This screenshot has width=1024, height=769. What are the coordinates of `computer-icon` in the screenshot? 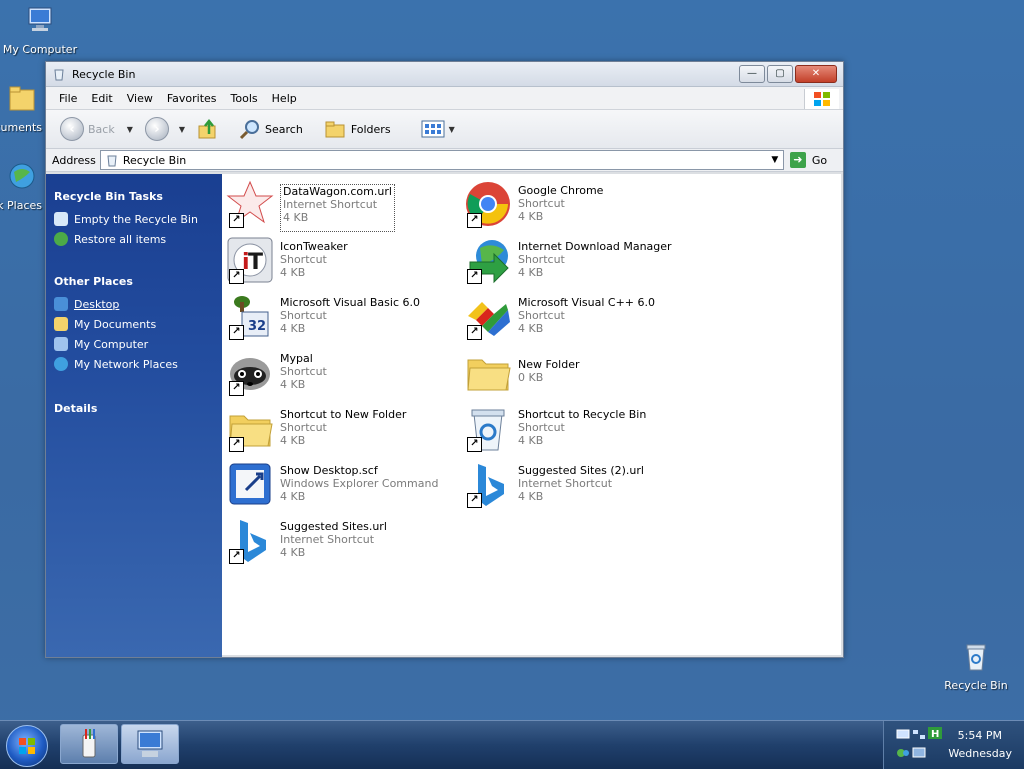 It's located at (40, 19).